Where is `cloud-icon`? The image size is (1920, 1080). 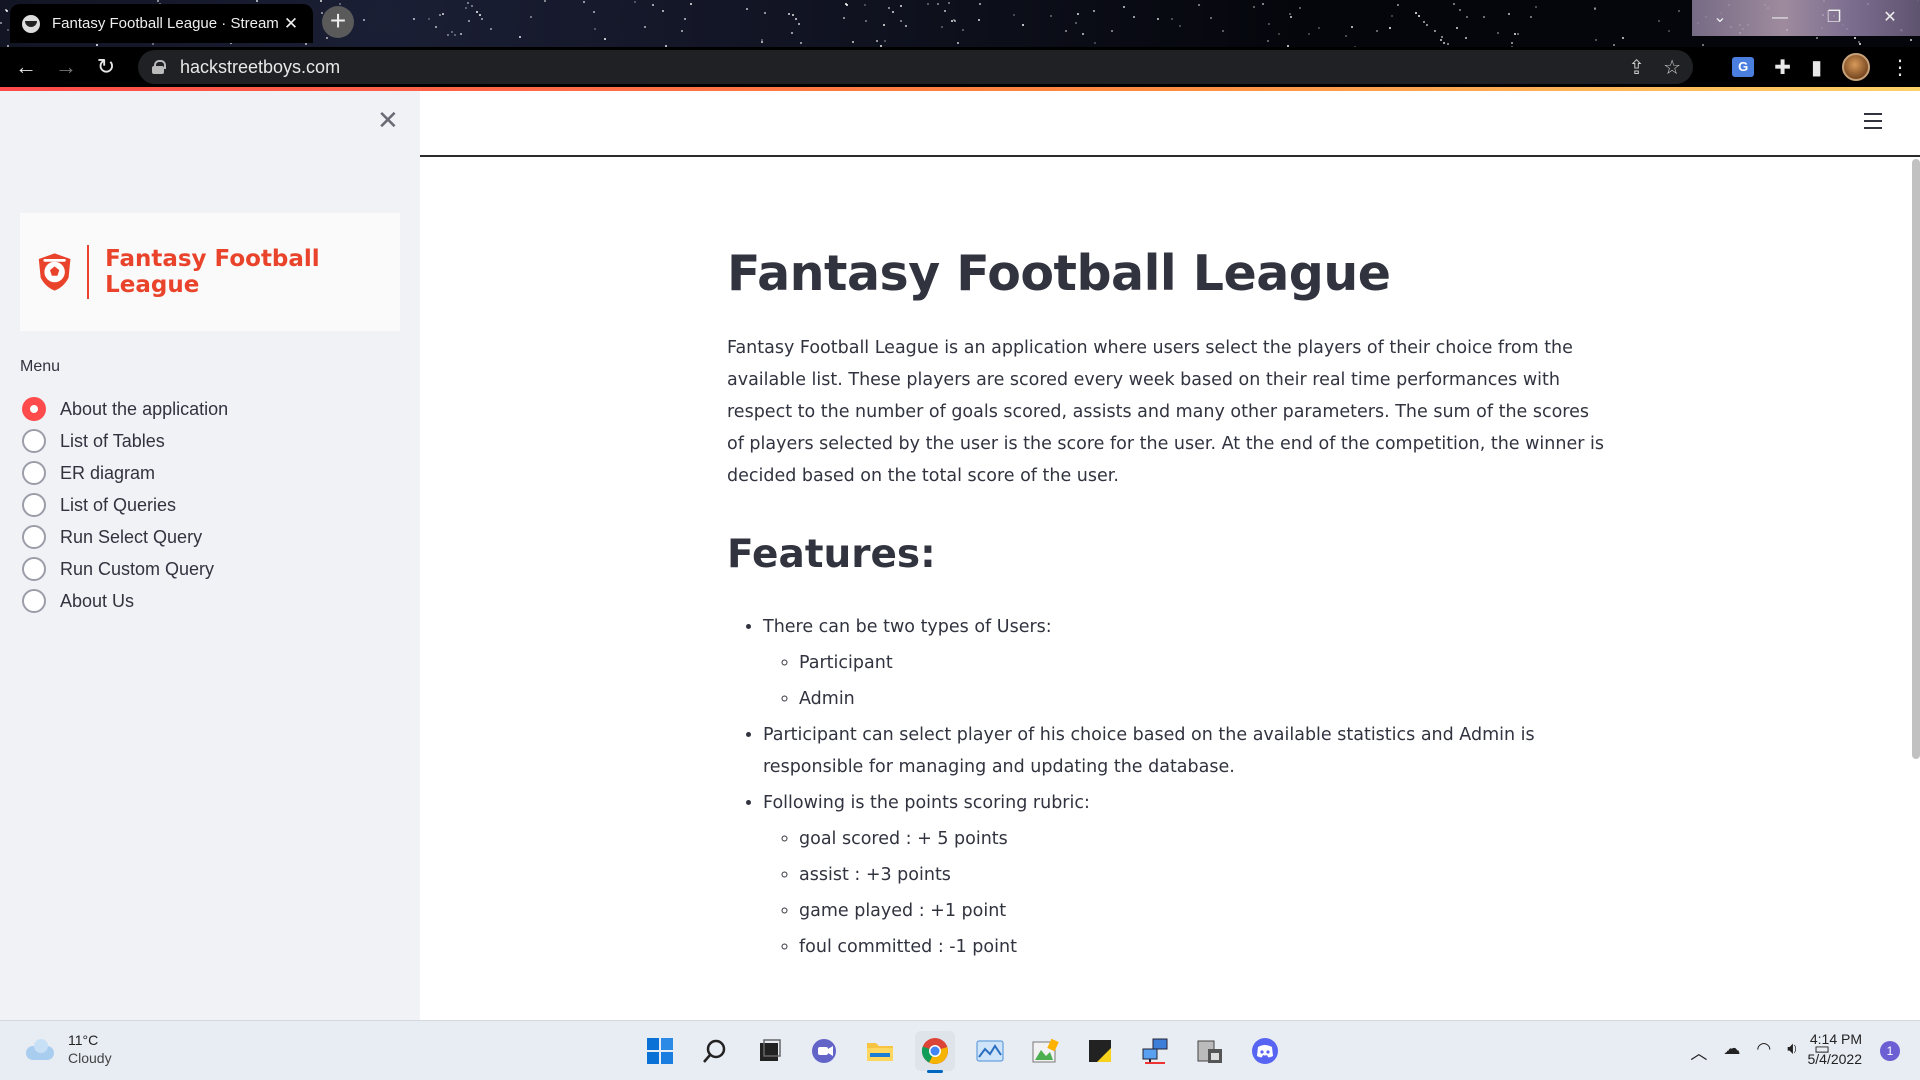 cloud-icon is located at coordinates (40, 1049).